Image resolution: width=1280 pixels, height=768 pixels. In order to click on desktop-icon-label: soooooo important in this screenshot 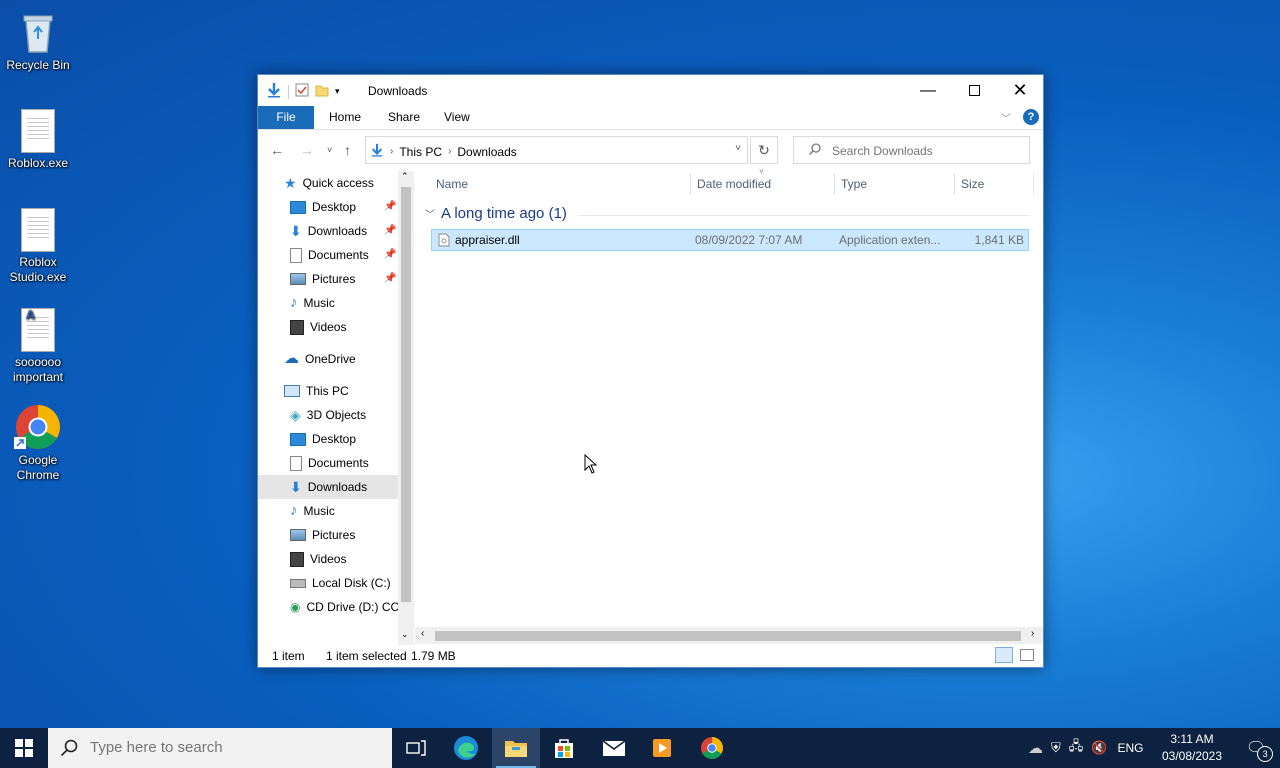, I will do `click(38, 369)`.